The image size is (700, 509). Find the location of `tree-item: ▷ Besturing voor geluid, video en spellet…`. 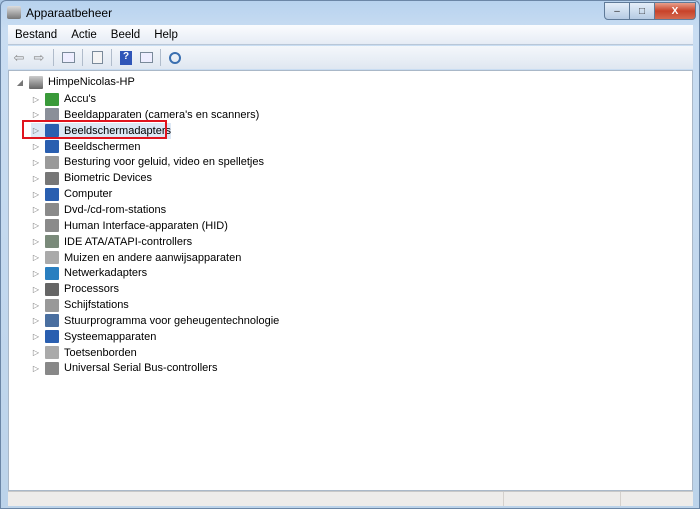

tree-item: ▷ Besturing voor geluid, video en spellet… is located at coordinates (147, 162).